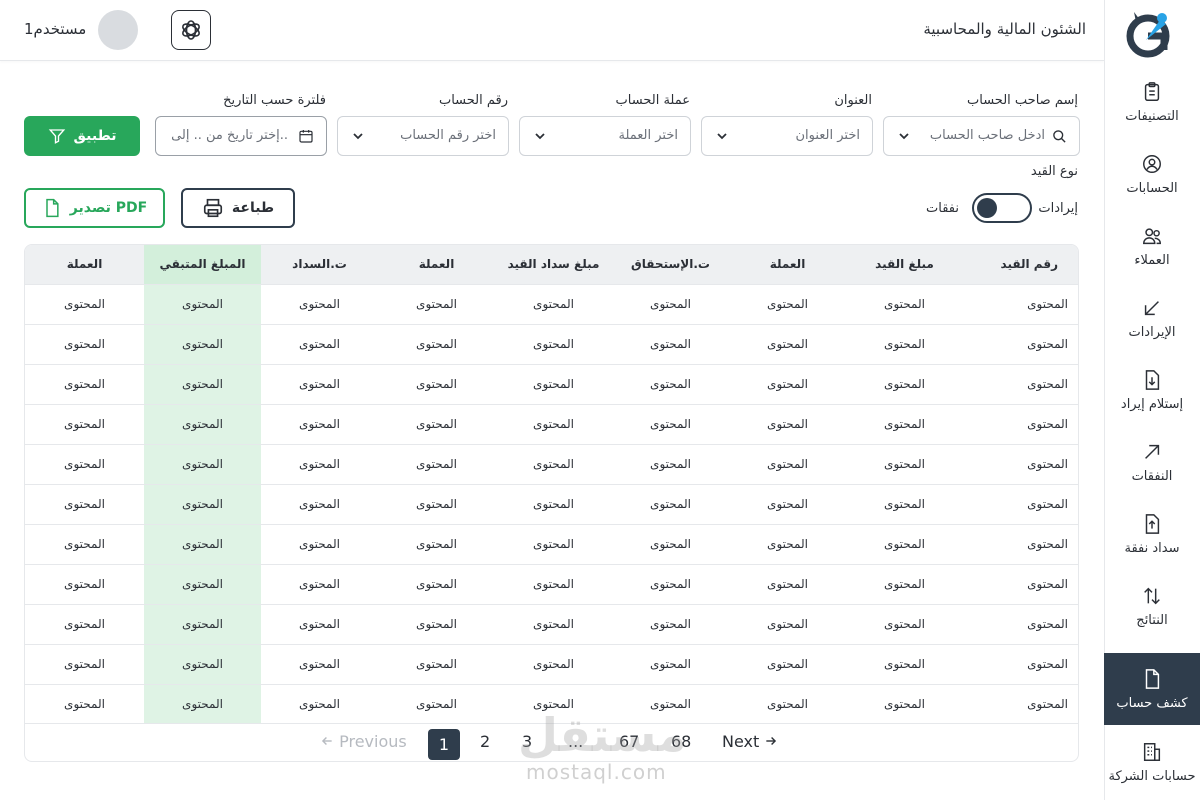 The image size is (1200, 800). I want to click on entry-type-label: نوع القيد, so click(1054, 171).